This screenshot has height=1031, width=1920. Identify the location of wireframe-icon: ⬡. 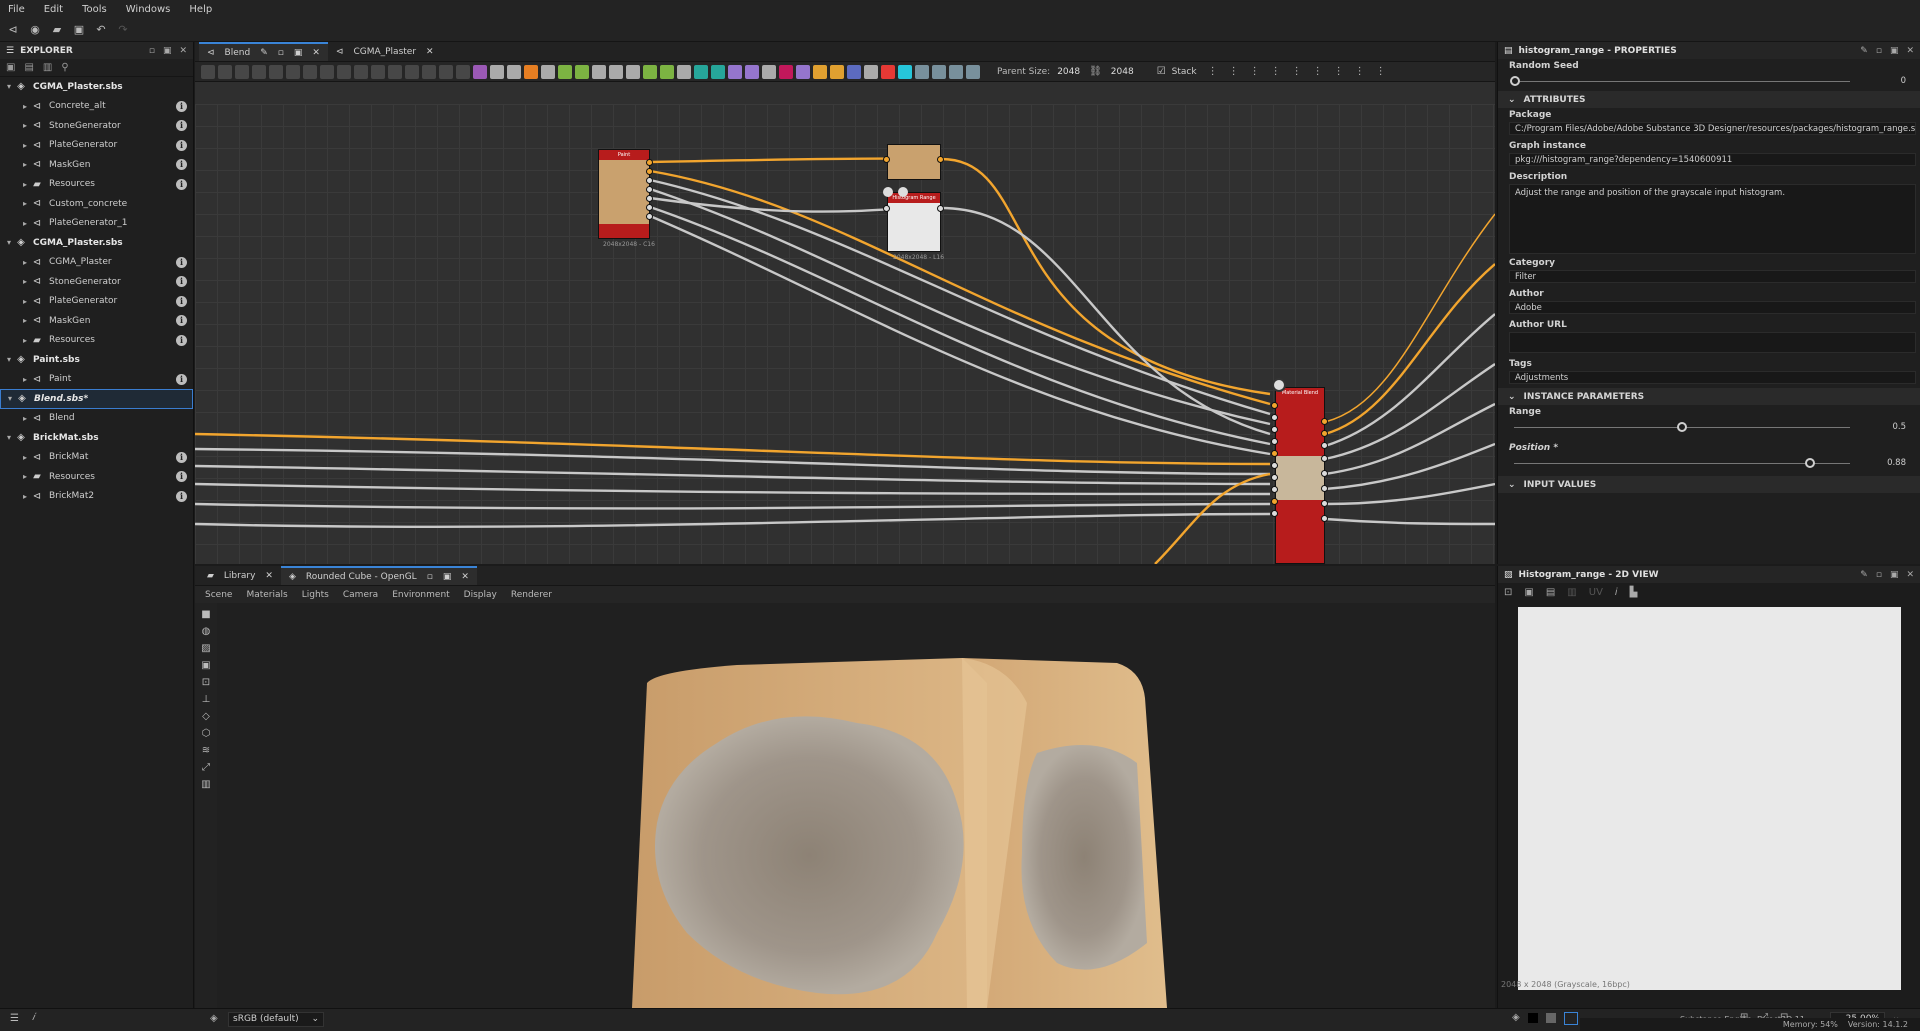
(206, 733).